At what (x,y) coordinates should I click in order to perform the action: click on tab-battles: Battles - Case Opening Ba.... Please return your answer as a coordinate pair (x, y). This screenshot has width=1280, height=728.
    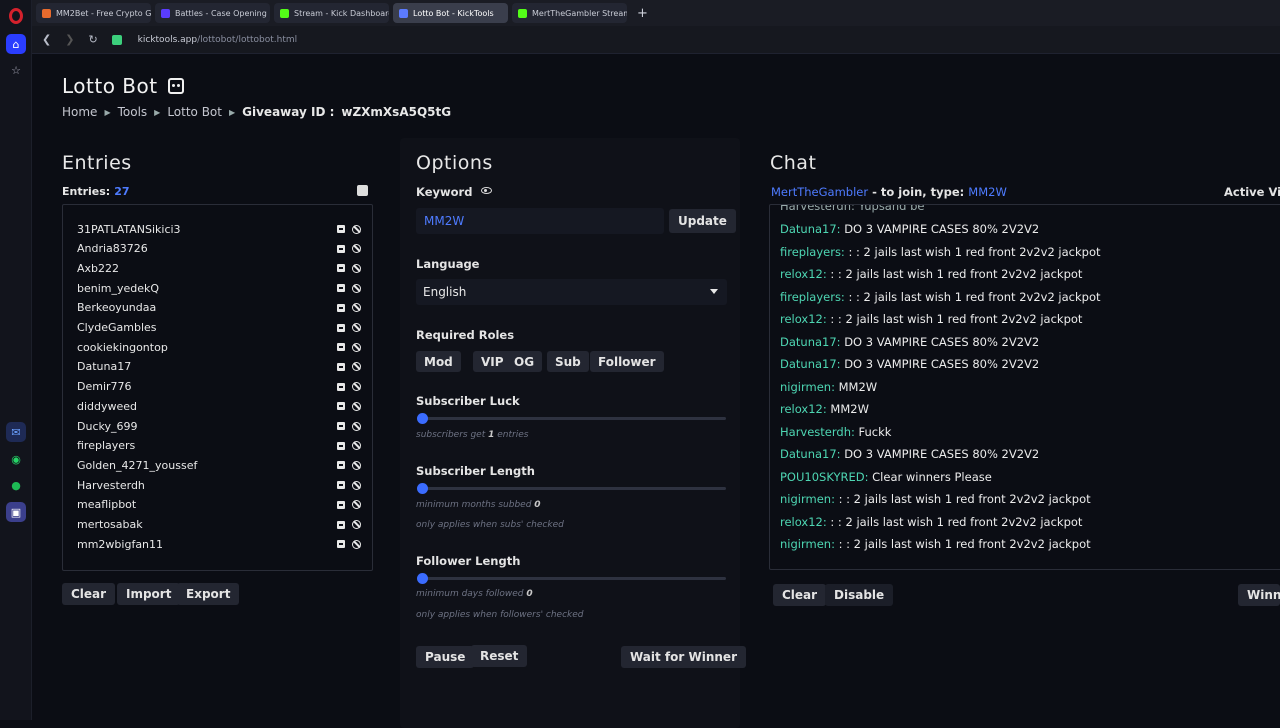
    Looking at the image, I should click on (212, 13).